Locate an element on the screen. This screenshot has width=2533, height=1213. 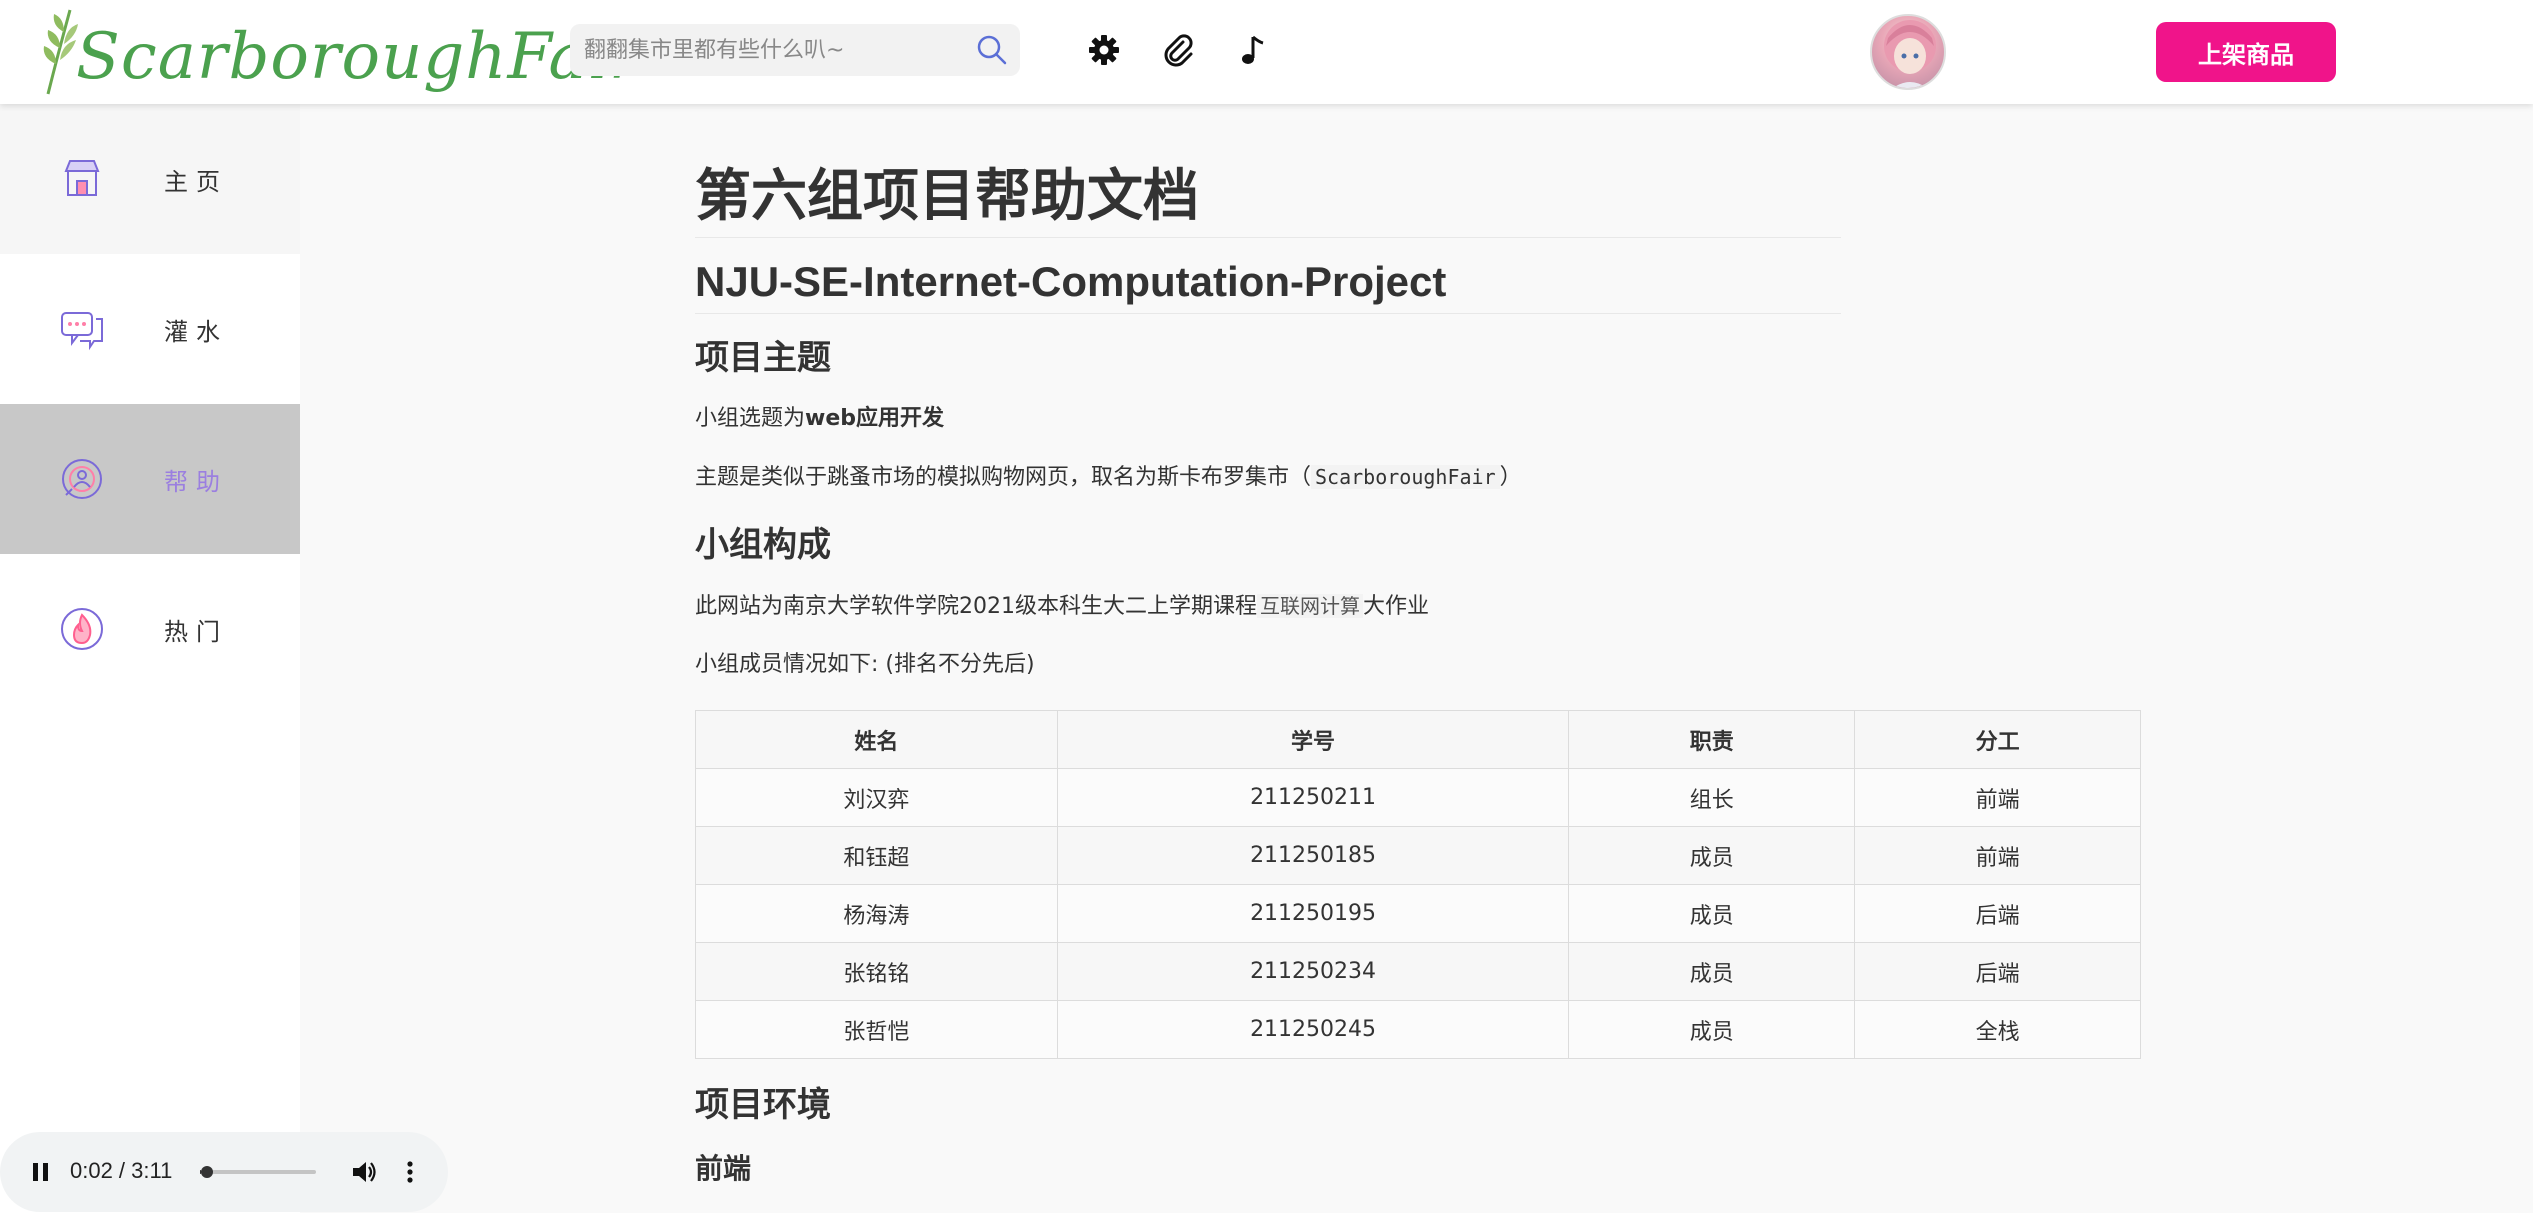
table-row: 张哲恺 211250245 成员 全栈 is located at coordinates (1418, 1029).